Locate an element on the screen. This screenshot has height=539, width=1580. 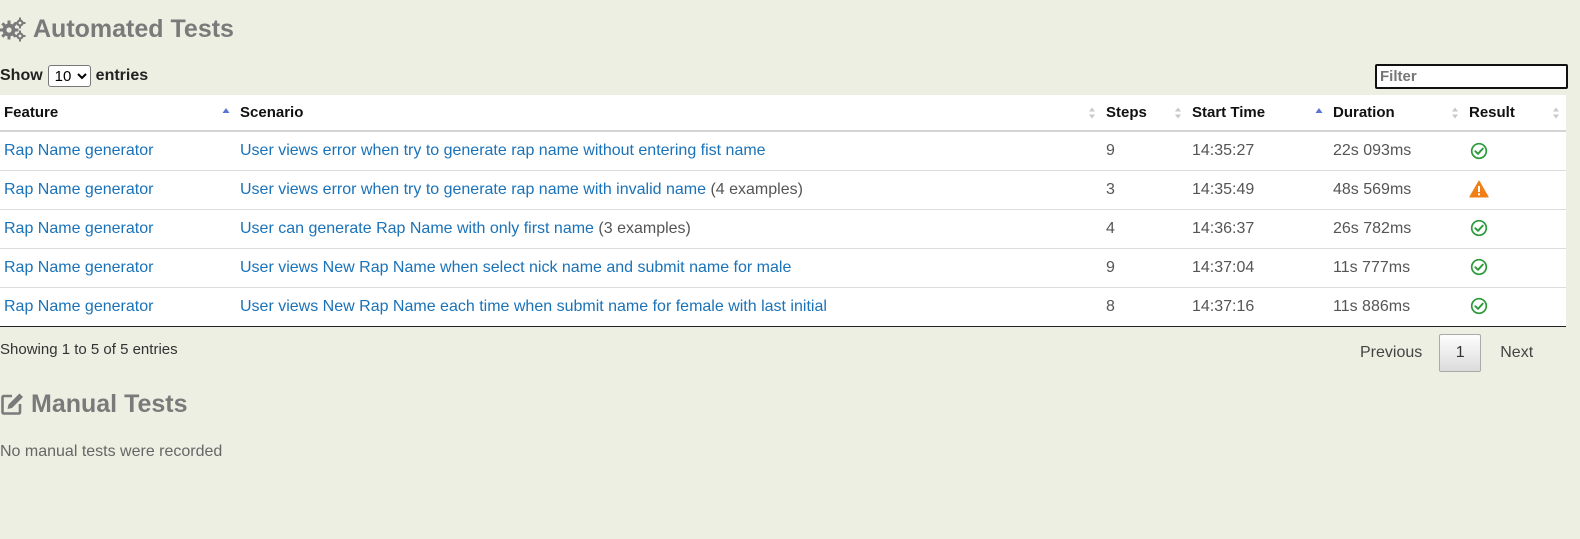
start-time-cell: 14:35:27 is located at coordinates (1223, 150).